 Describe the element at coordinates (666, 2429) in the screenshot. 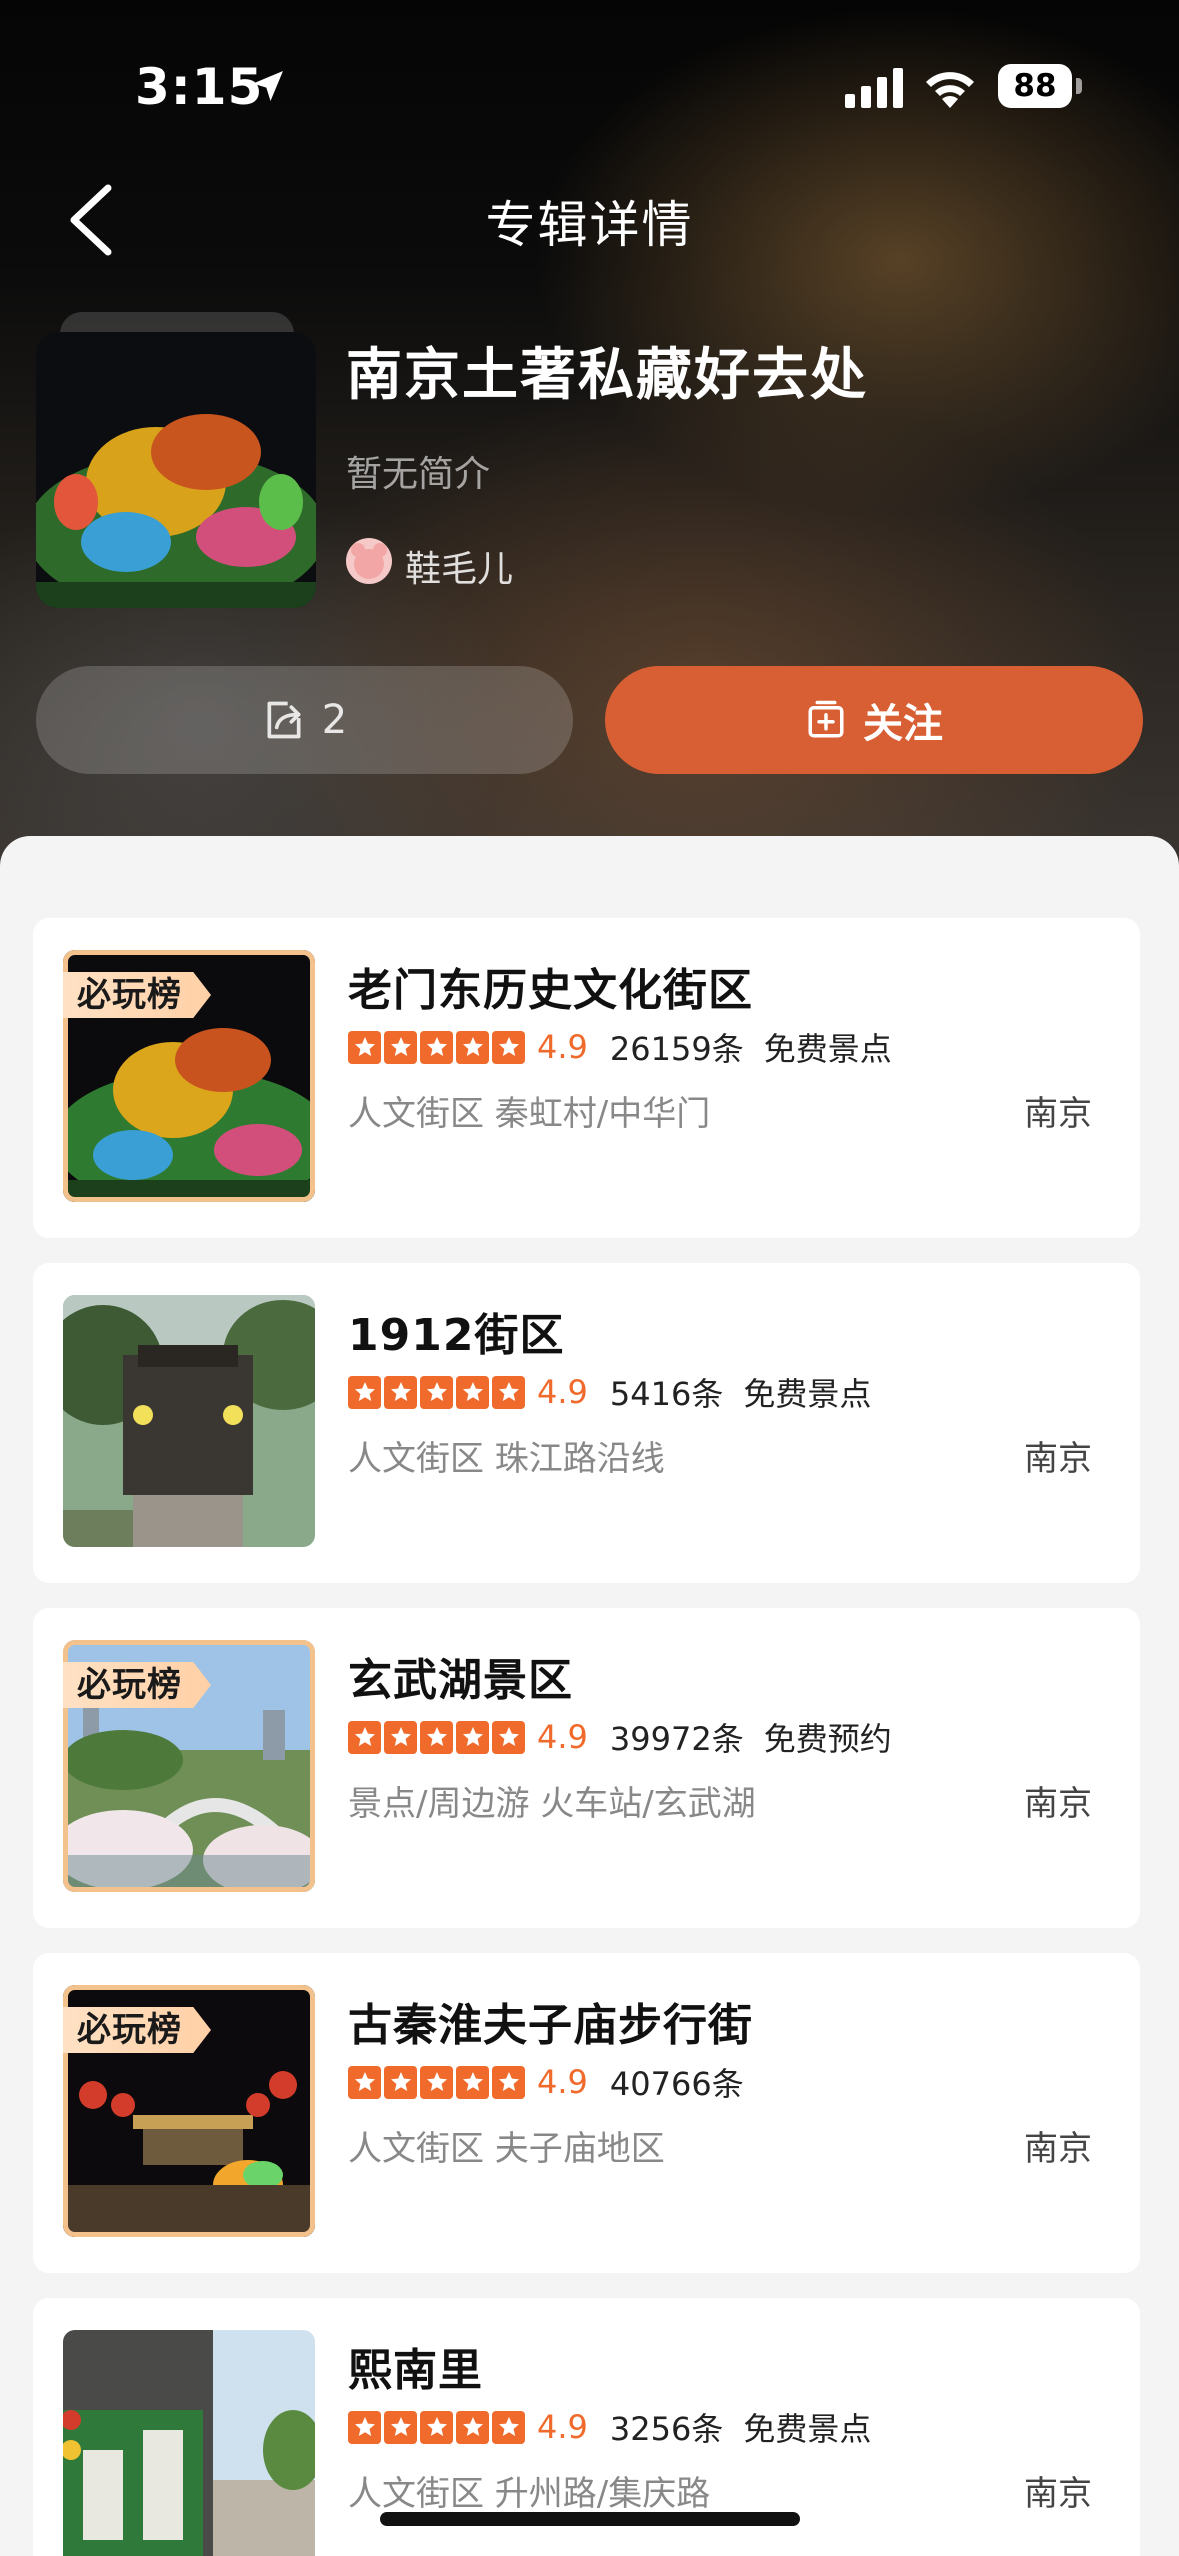

I see `poi-review-count: 3256条` at that location.